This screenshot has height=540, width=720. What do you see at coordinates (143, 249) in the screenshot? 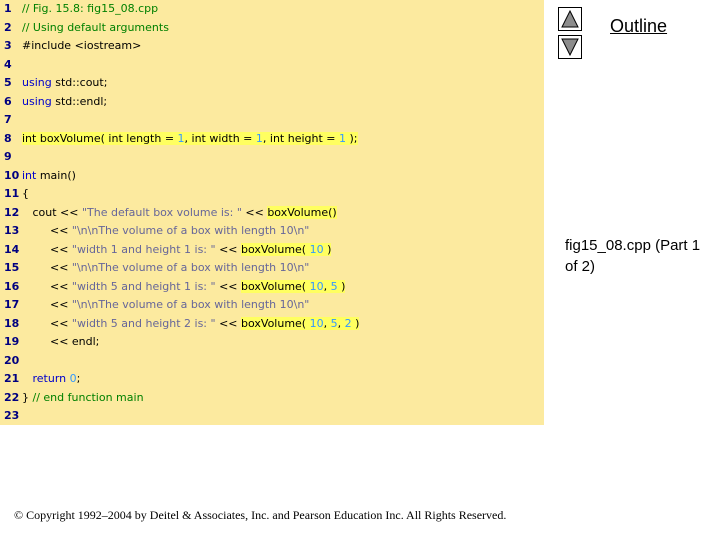
I see `code-token: "width 1 and height 1 is: "` at bounding box center [143, 249].